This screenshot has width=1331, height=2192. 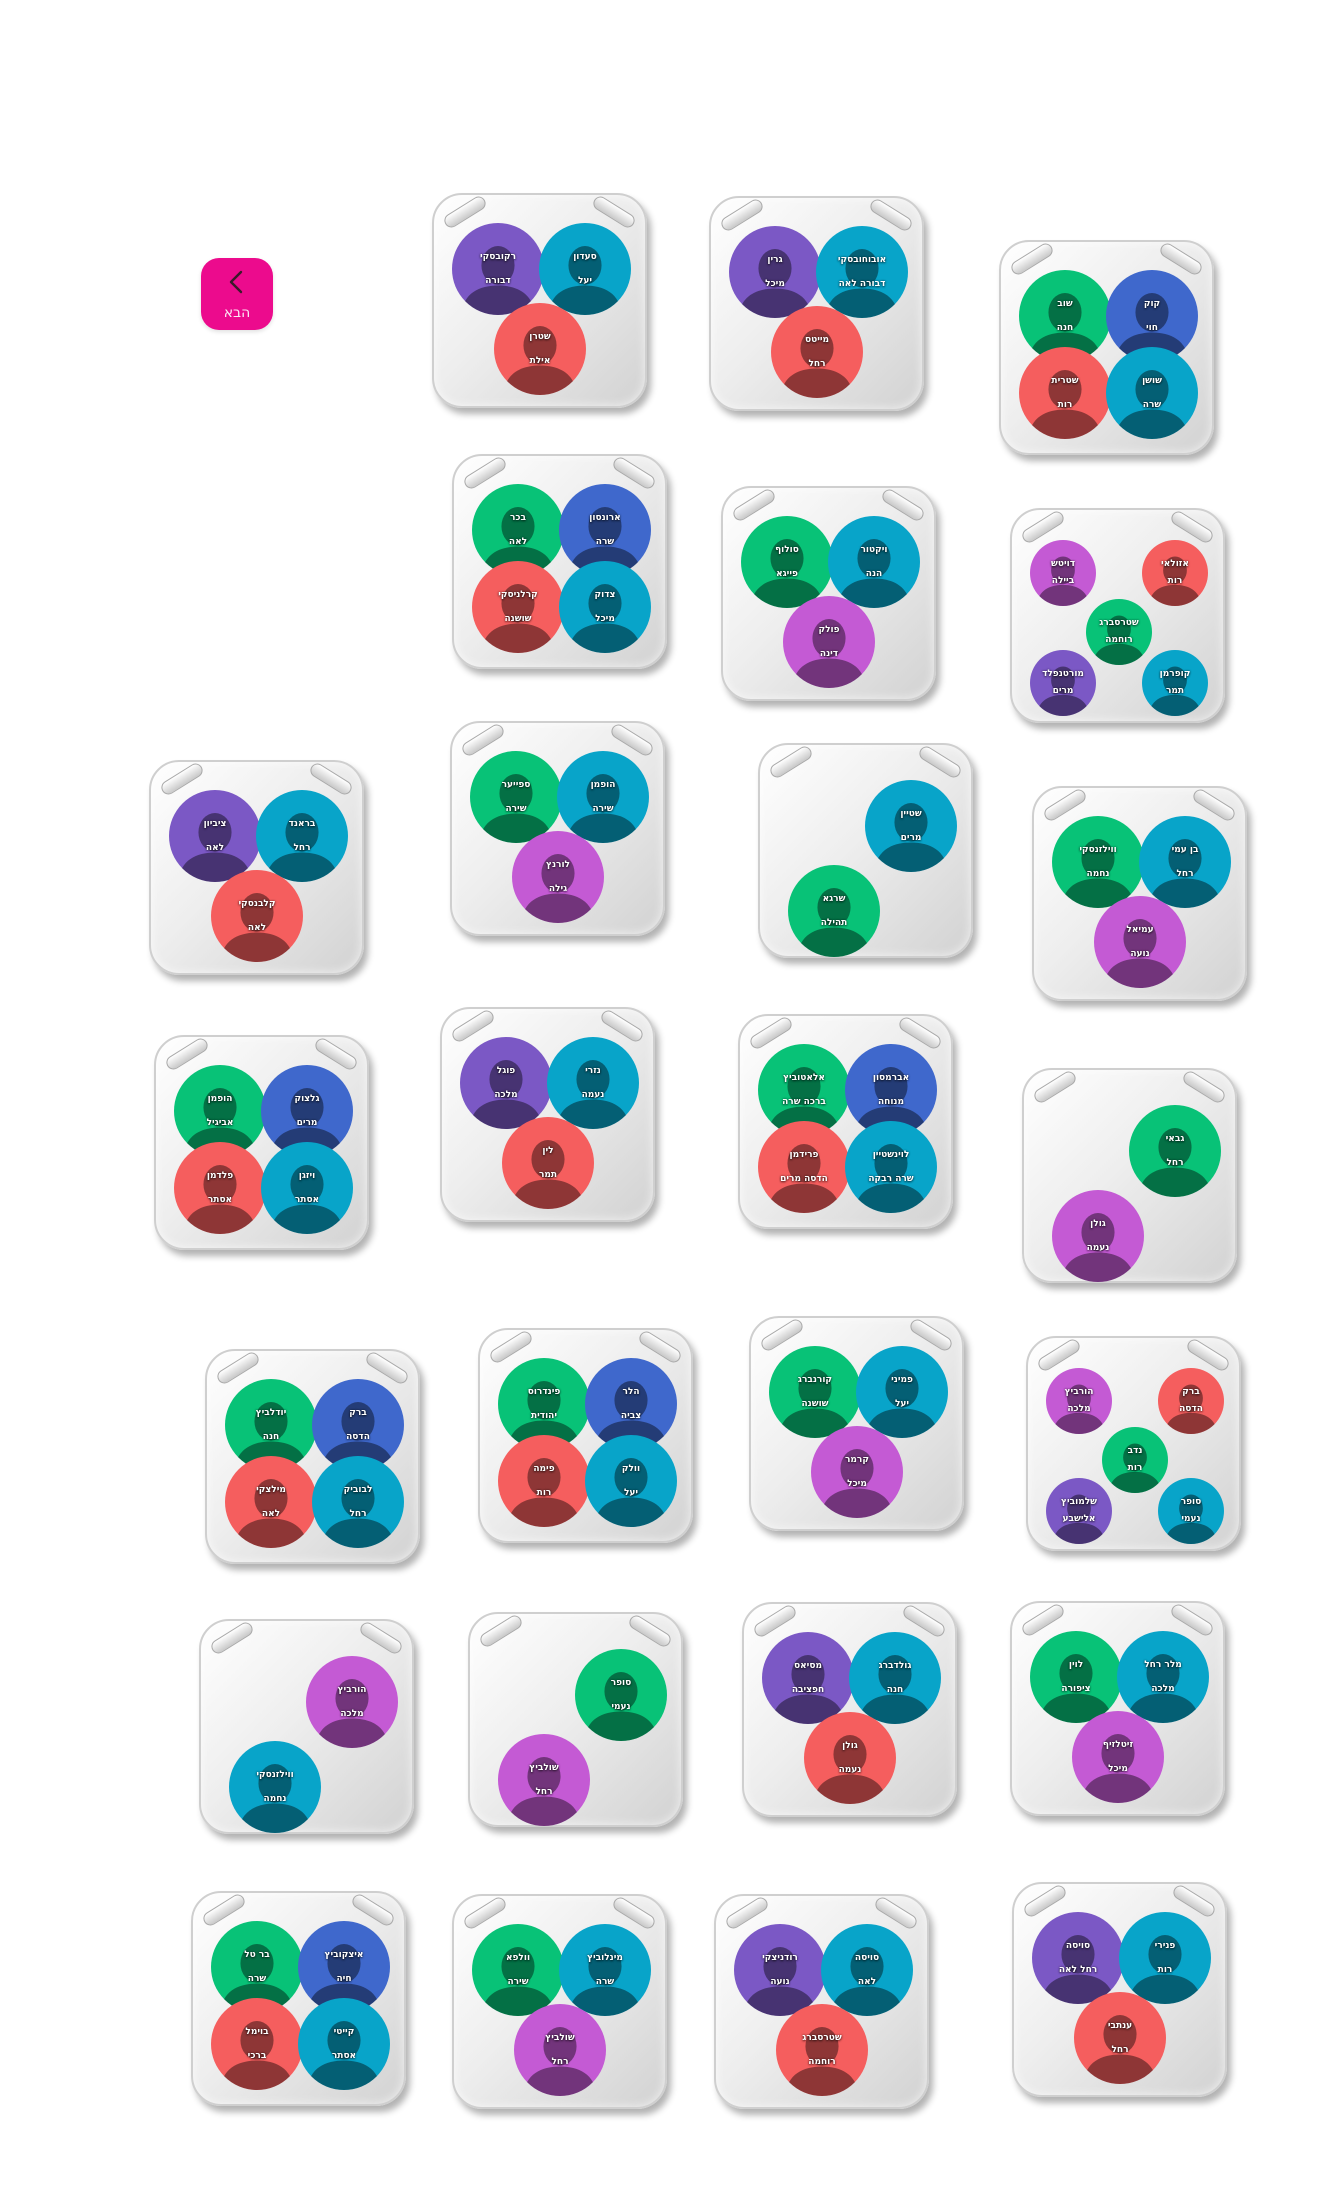 What do you see at coordinates (1079, 1511) in the screenshot?
I see `guest-seat: שלמוביץ אלישבע` at bounding box center [1079, 1511].